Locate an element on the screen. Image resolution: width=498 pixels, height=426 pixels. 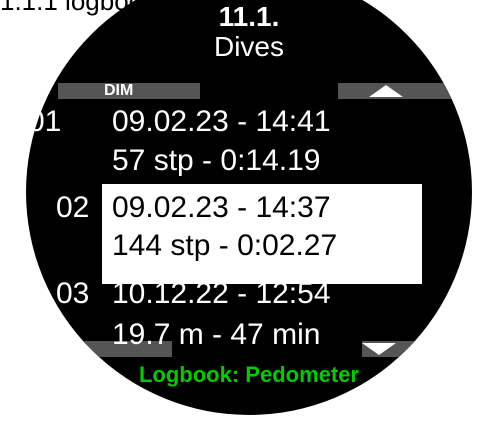
dive-index: 01 is located at coordinates (45, 121).